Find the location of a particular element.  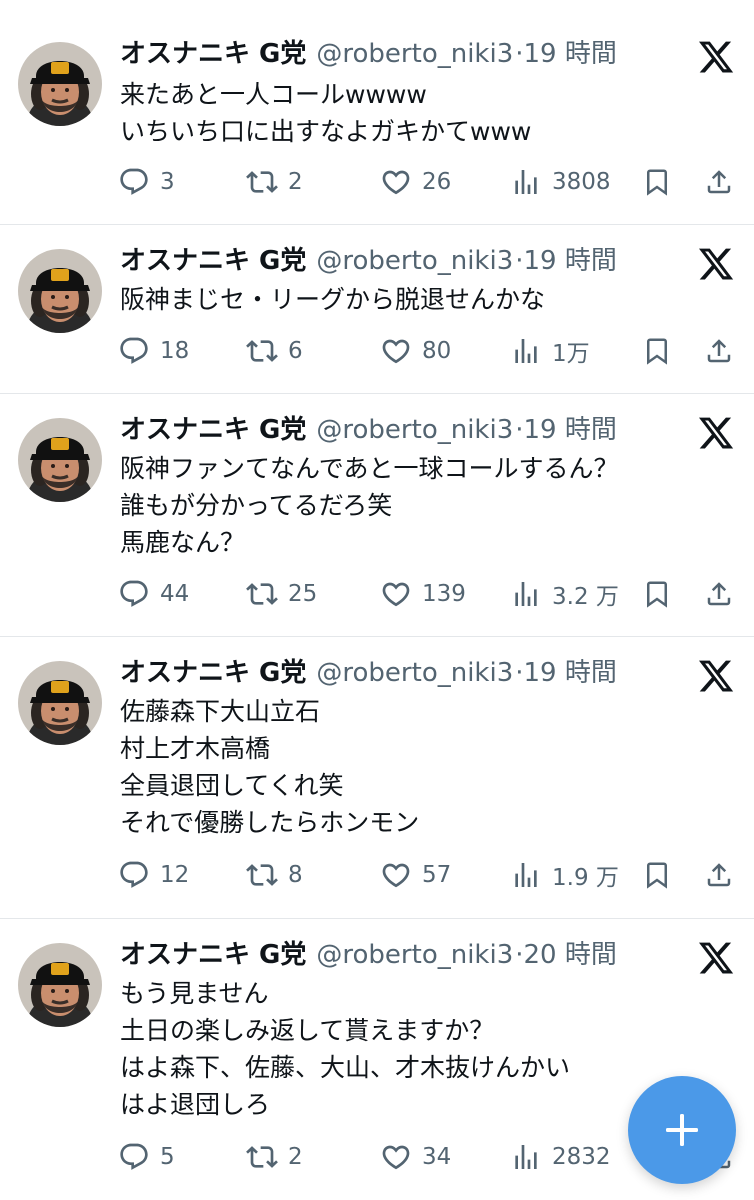

retweet-button: 6 is located at coordinates (274, 351).